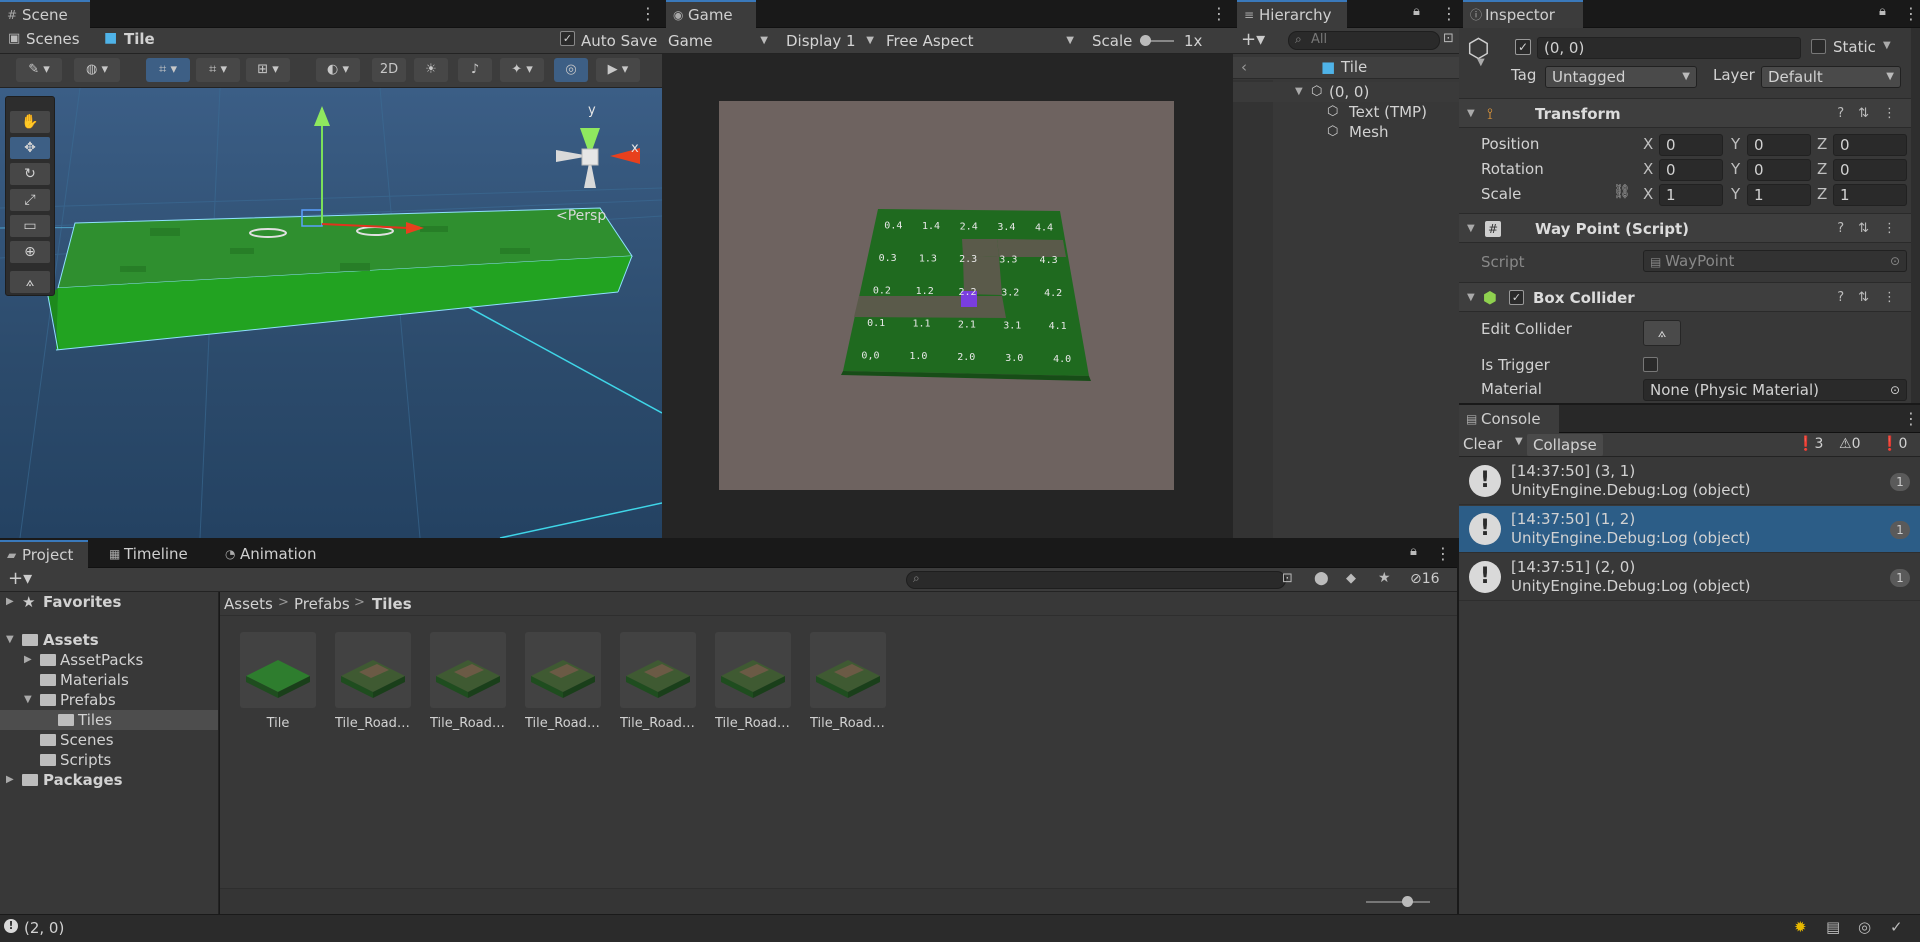 The width and height of the screenshot is (1920, 942). Describe the element at coordinates (30, 200) in the screenshot. I see `scale-tool-icon: ⤢` at that location.